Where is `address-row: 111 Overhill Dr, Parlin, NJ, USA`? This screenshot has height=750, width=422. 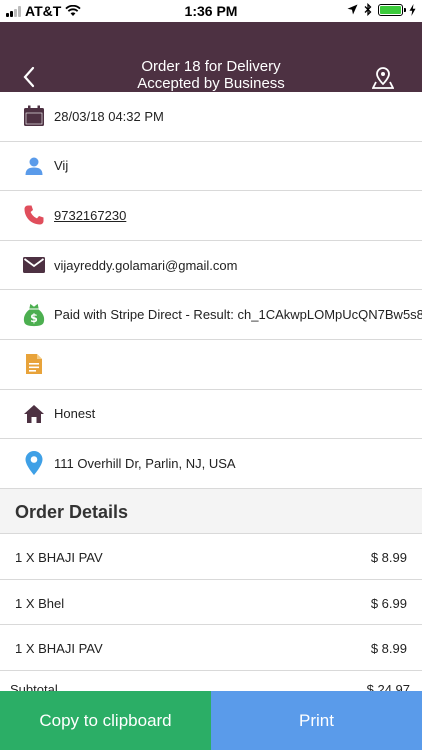
address-row: 111 Overhill Dr, Parlin, NJ, USA is located at coordinates (211, 464).